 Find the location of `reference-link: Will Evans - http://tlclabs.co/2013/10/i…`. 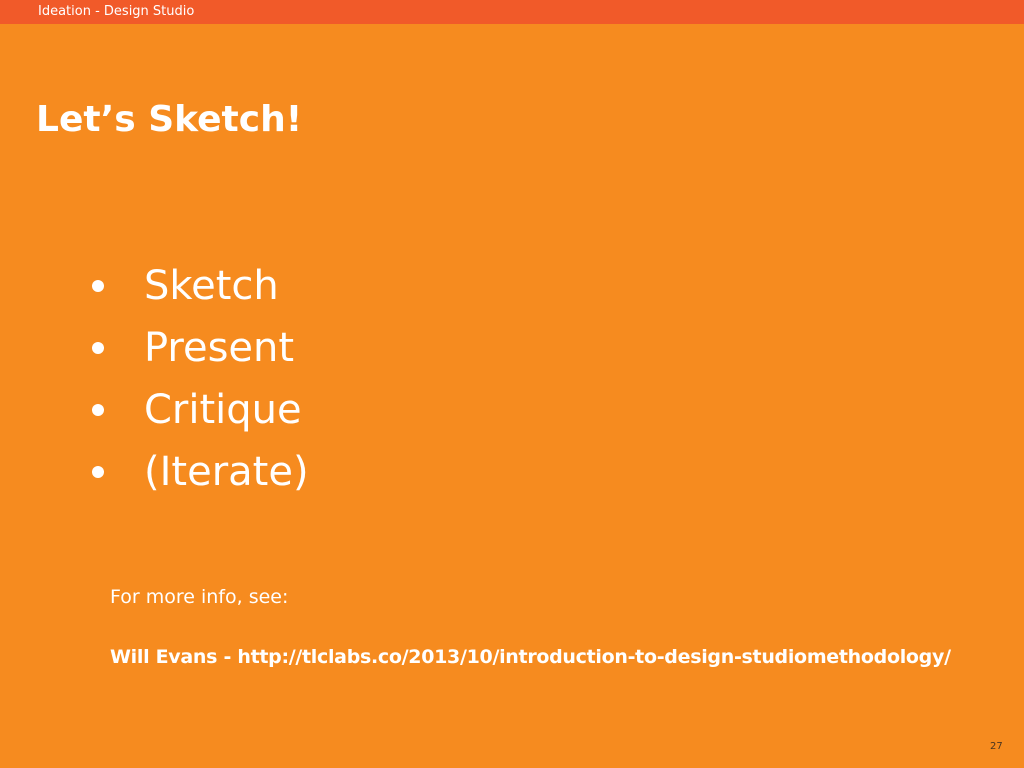

reference-link: Will Evans - http://tlclabs.co/2013/10/i… is located at coordinates (567, 657).